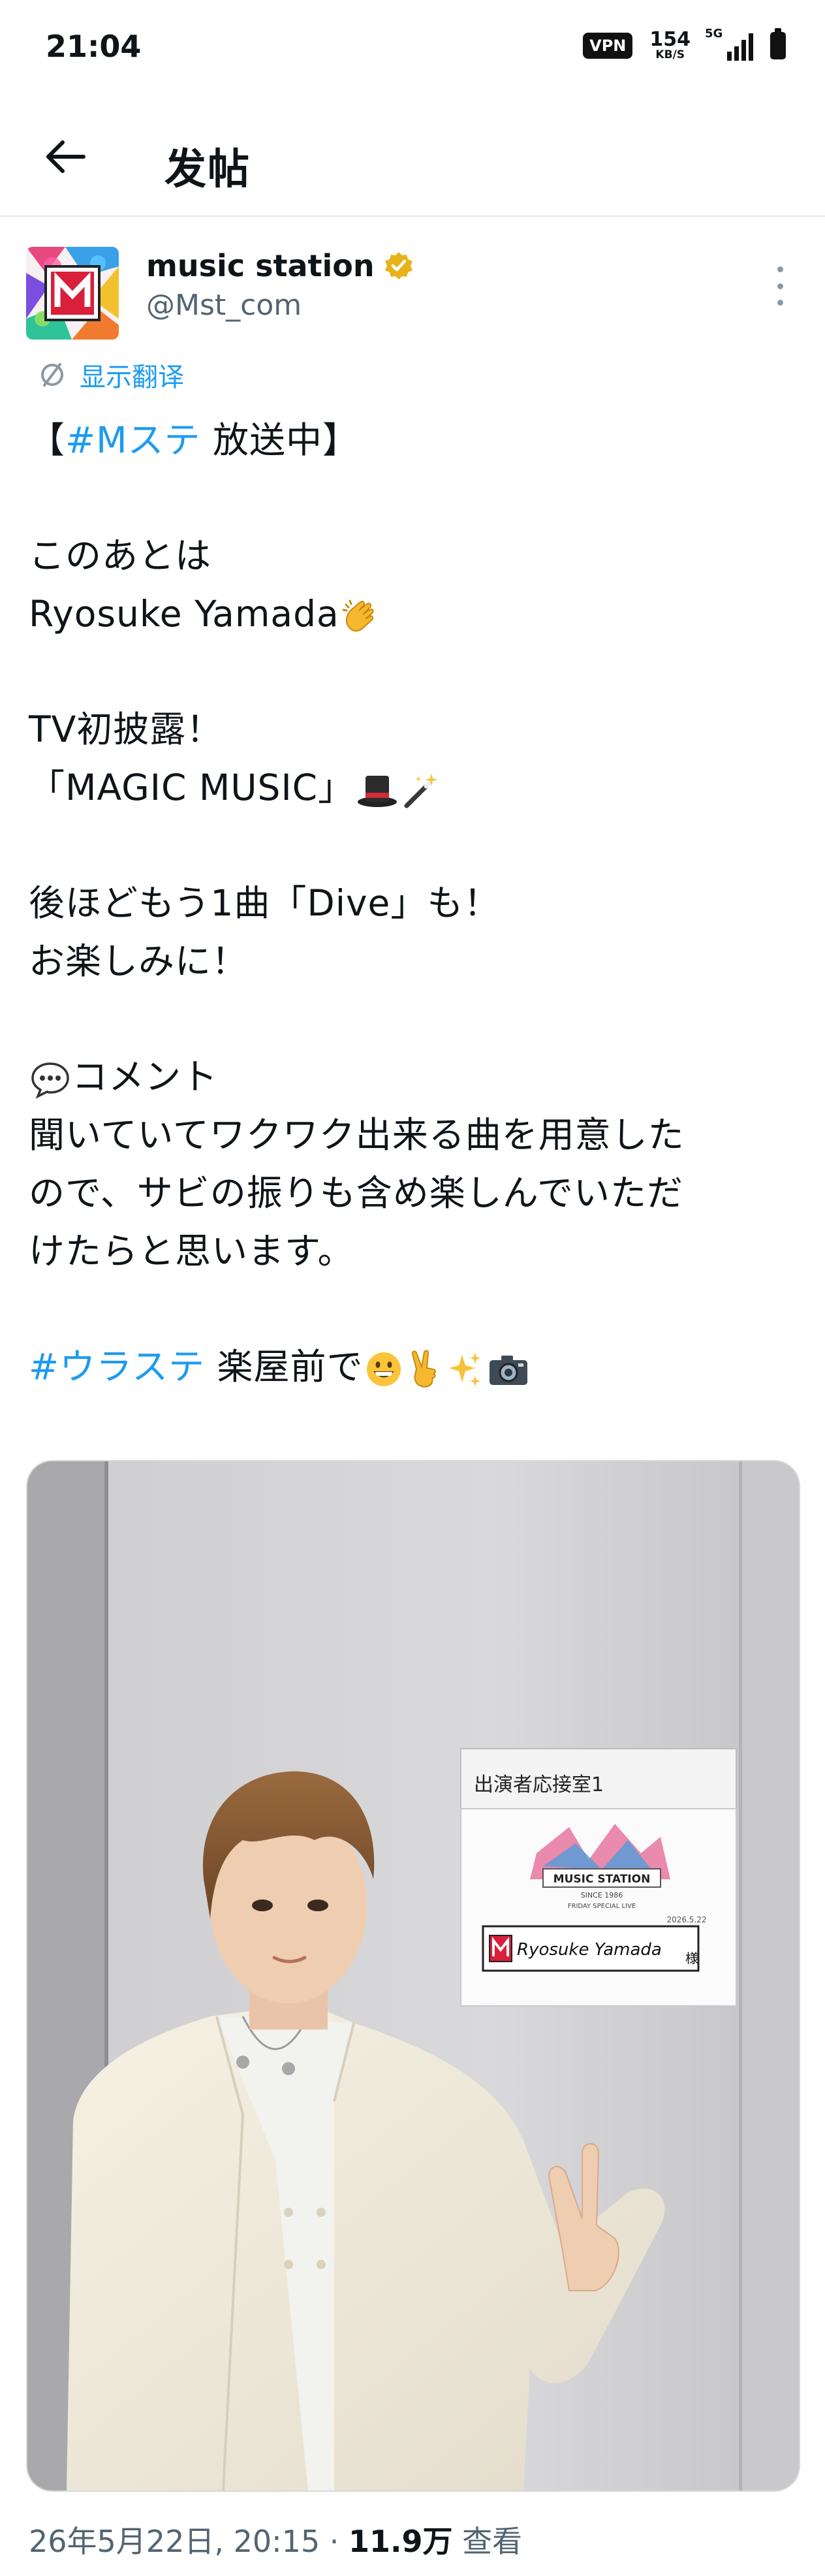 This screenshot has width=825, height=2576. I want to click on sparkles-icon, so click(465, 1369).